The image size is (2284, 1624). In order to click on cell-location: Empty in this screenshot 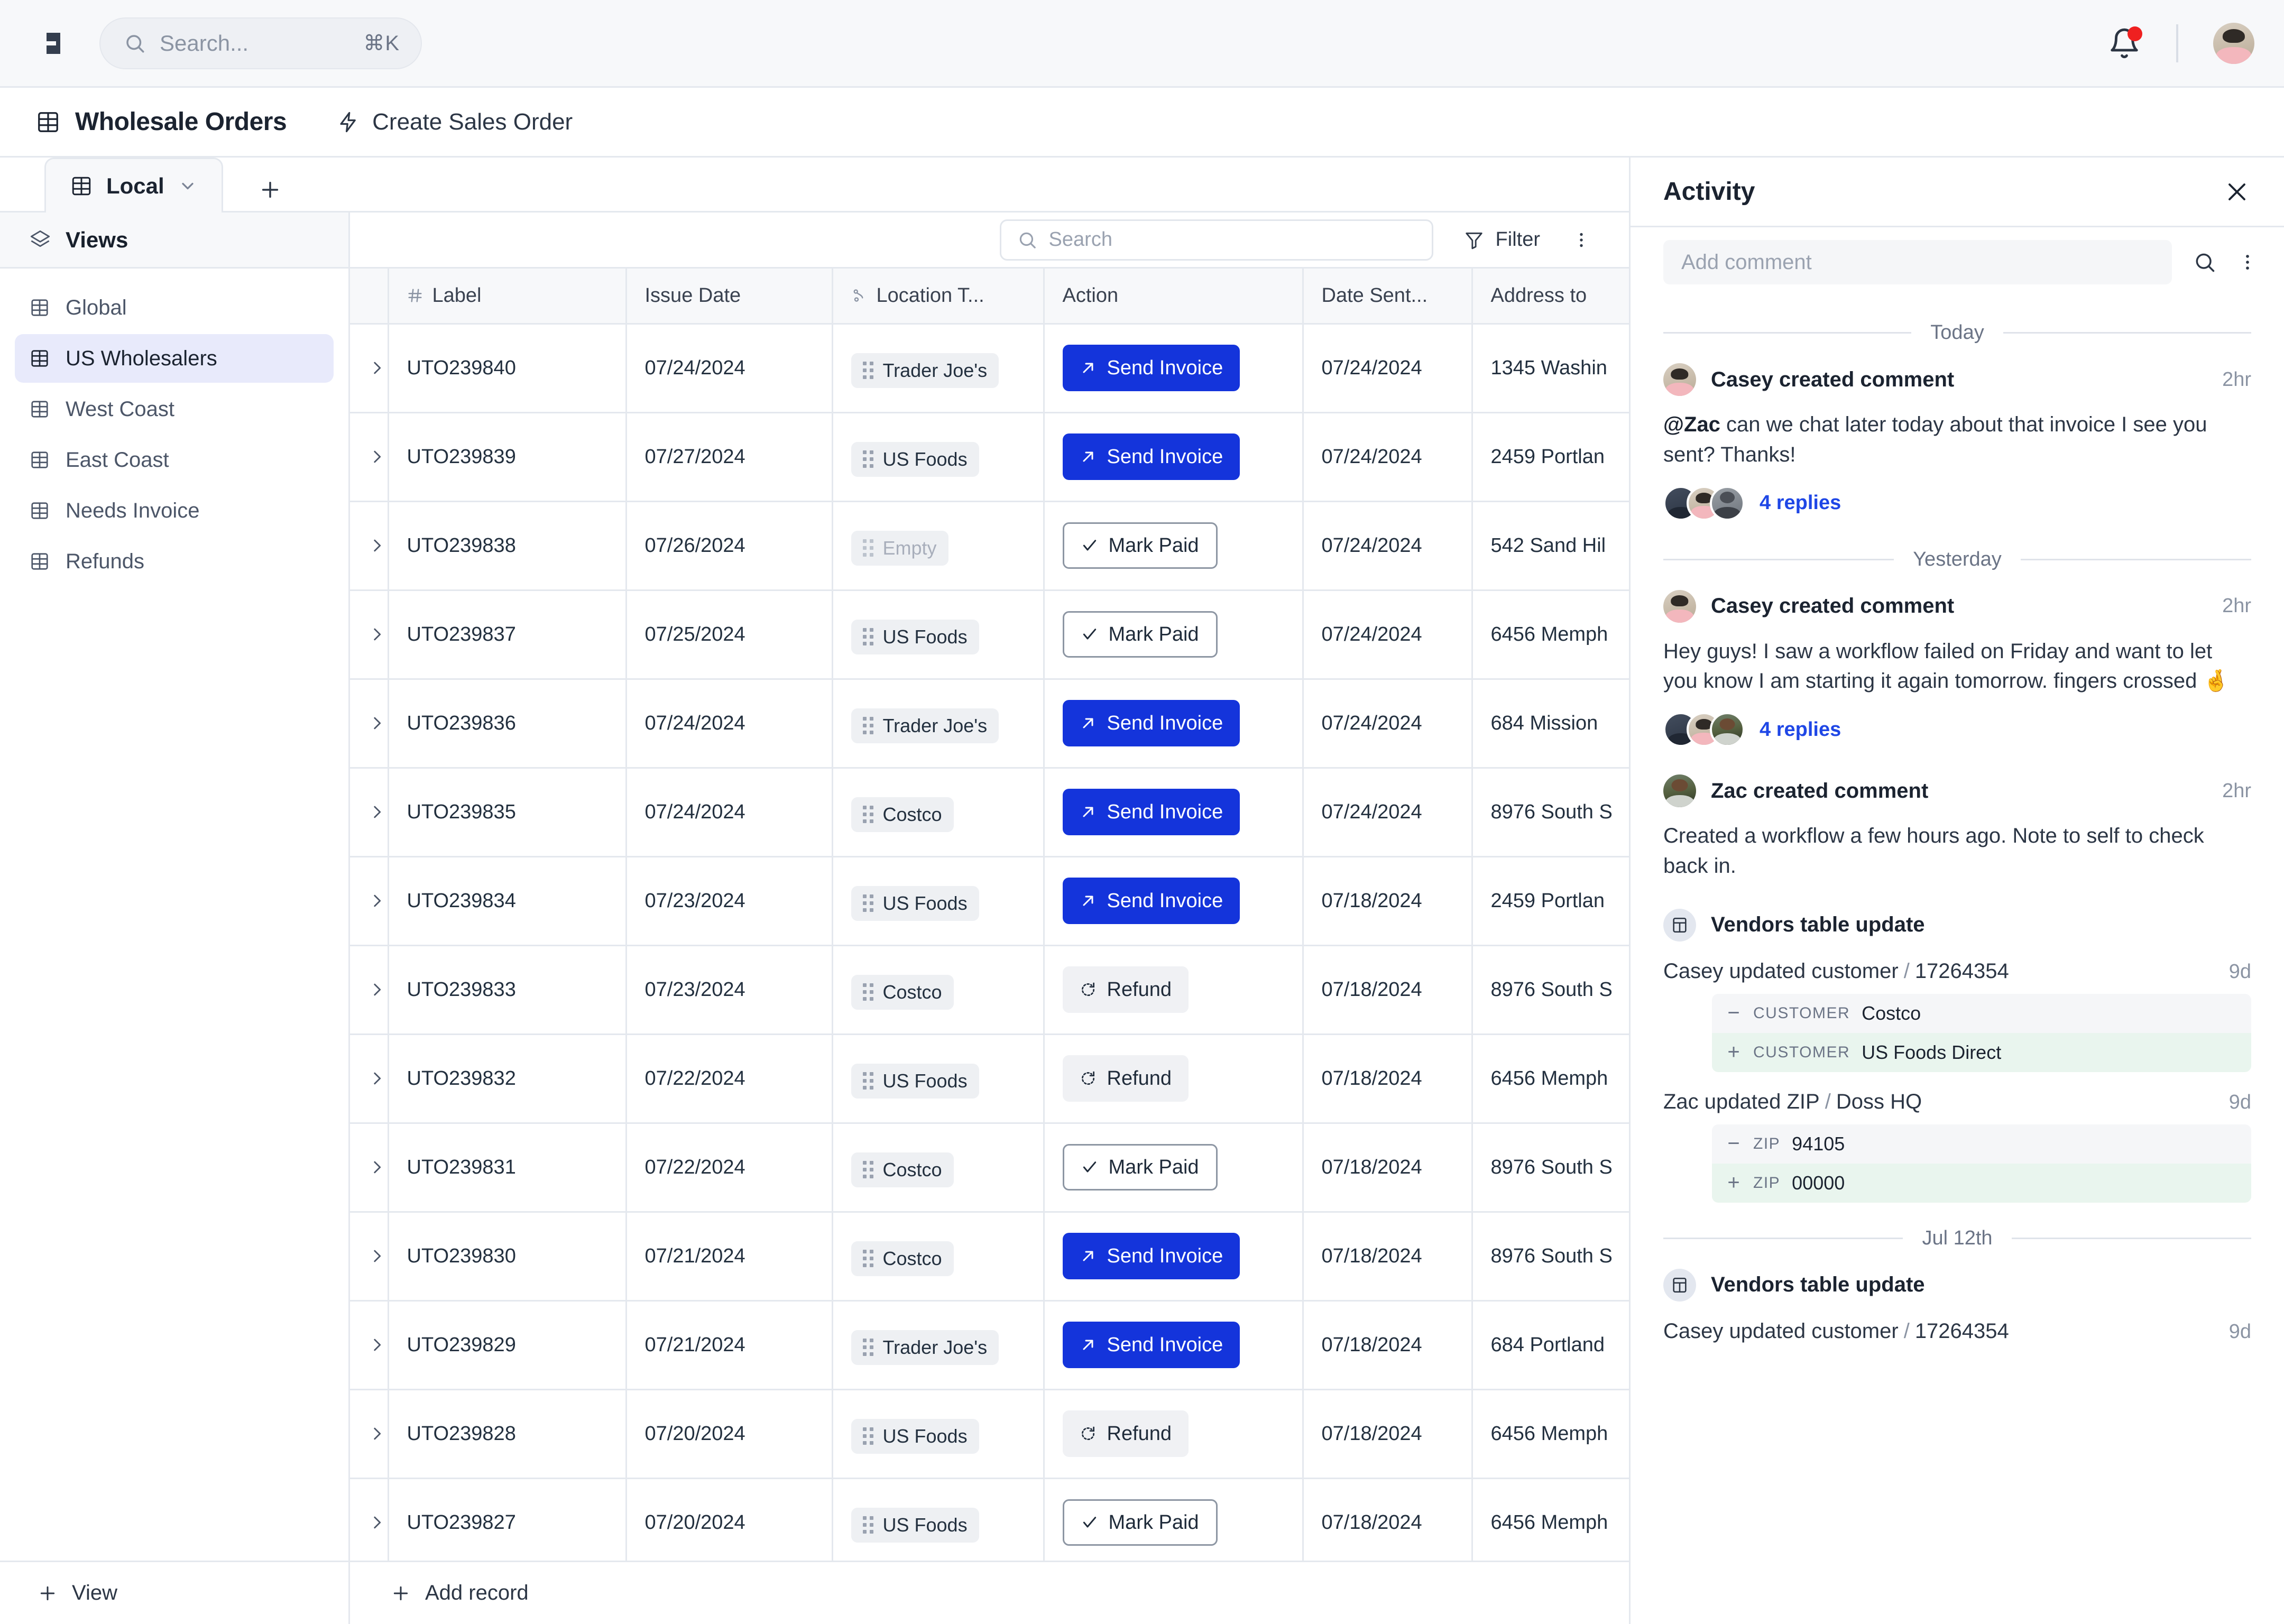, I will do `click(938, 546)`.